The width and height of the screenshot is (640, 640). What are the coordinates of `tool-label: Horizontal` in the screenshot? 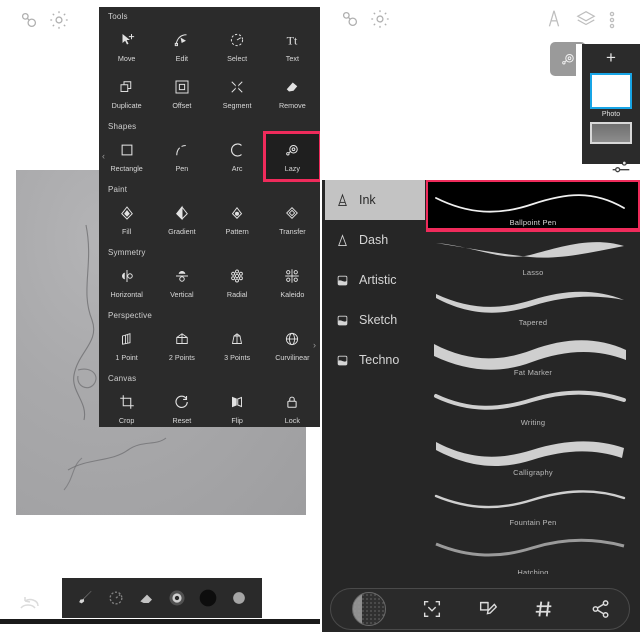 It's located at (126, 294).